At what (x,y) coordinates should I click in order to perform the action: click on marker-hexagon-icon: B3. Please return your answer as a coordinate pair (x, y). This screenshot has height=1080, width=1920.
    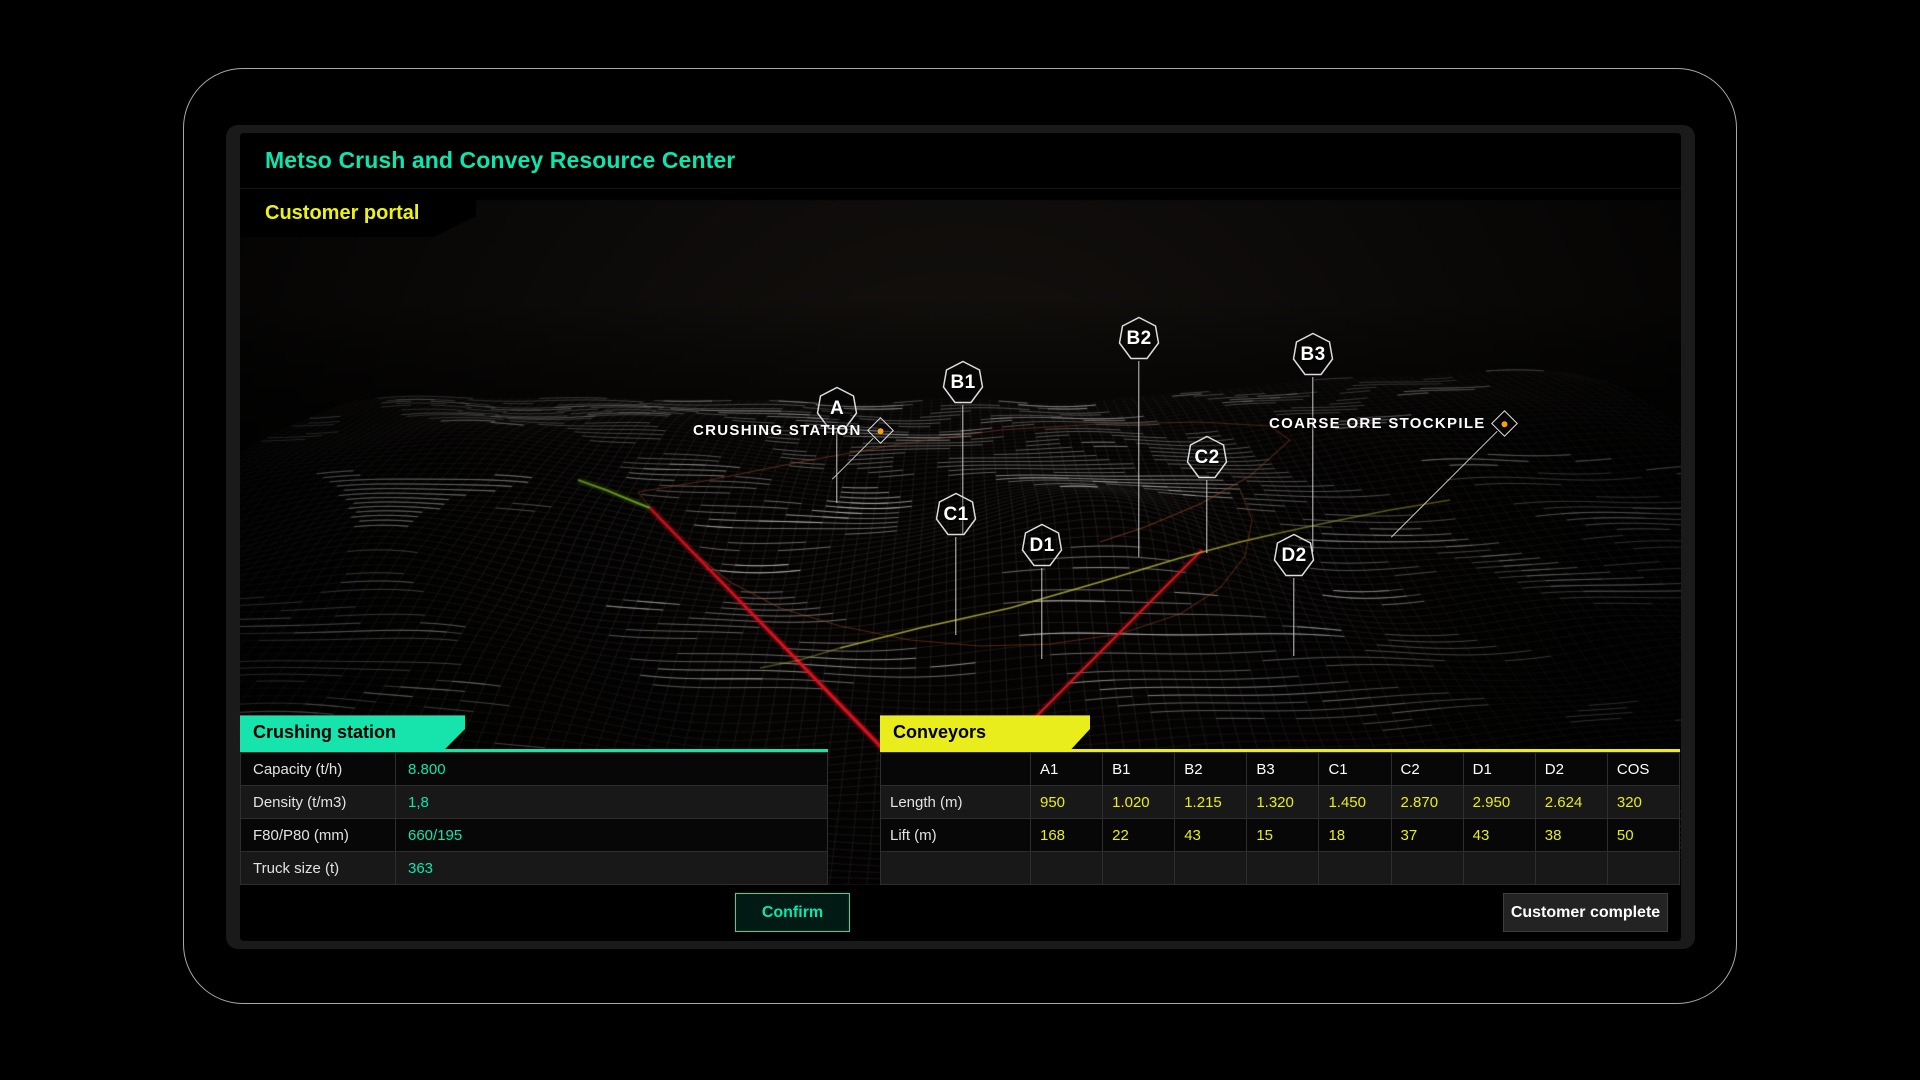
    Looking at the image, I should click on (1313, 354).